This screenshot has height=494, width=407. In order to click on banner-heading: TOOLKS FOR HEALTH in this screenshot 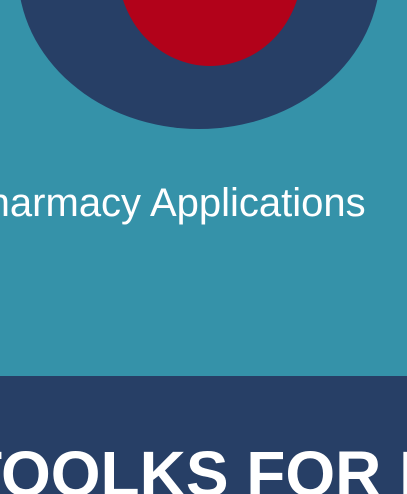, I will do `click(203, 466)`.